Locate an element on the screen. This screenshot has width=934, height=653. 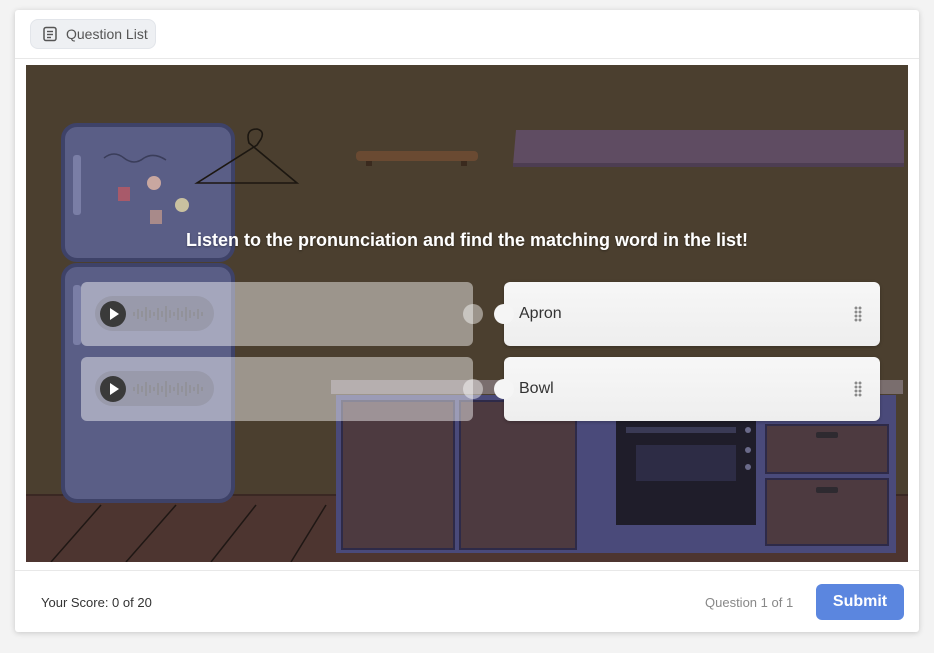
word-label: Apron is located at coordinates (540, 313).